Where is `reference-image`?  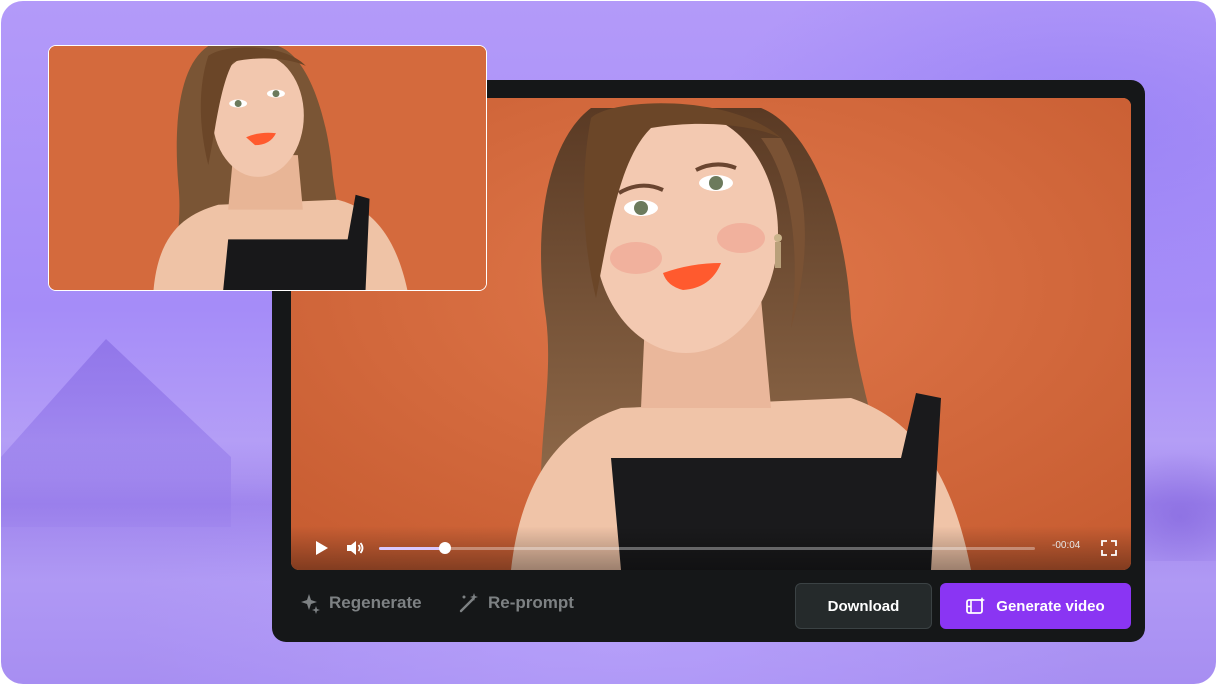
reference-image is located at coordinates (267, 168).